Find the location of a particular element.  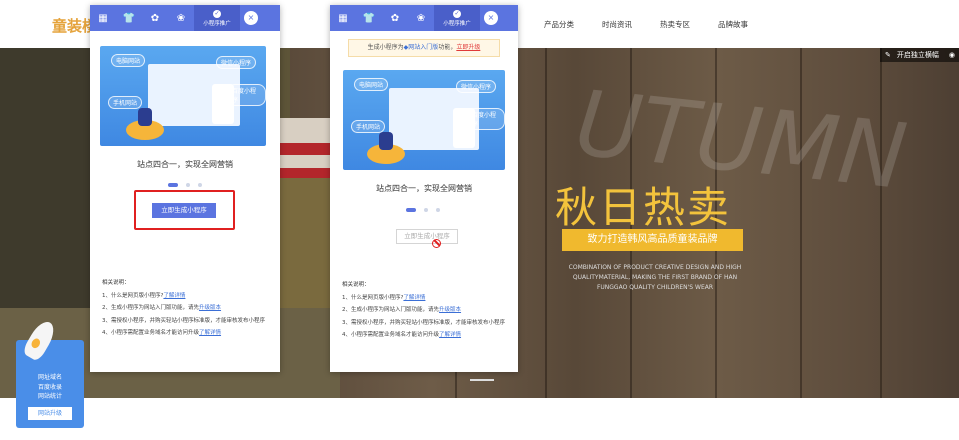

rocket-flame is located at coordinates (35, 343).